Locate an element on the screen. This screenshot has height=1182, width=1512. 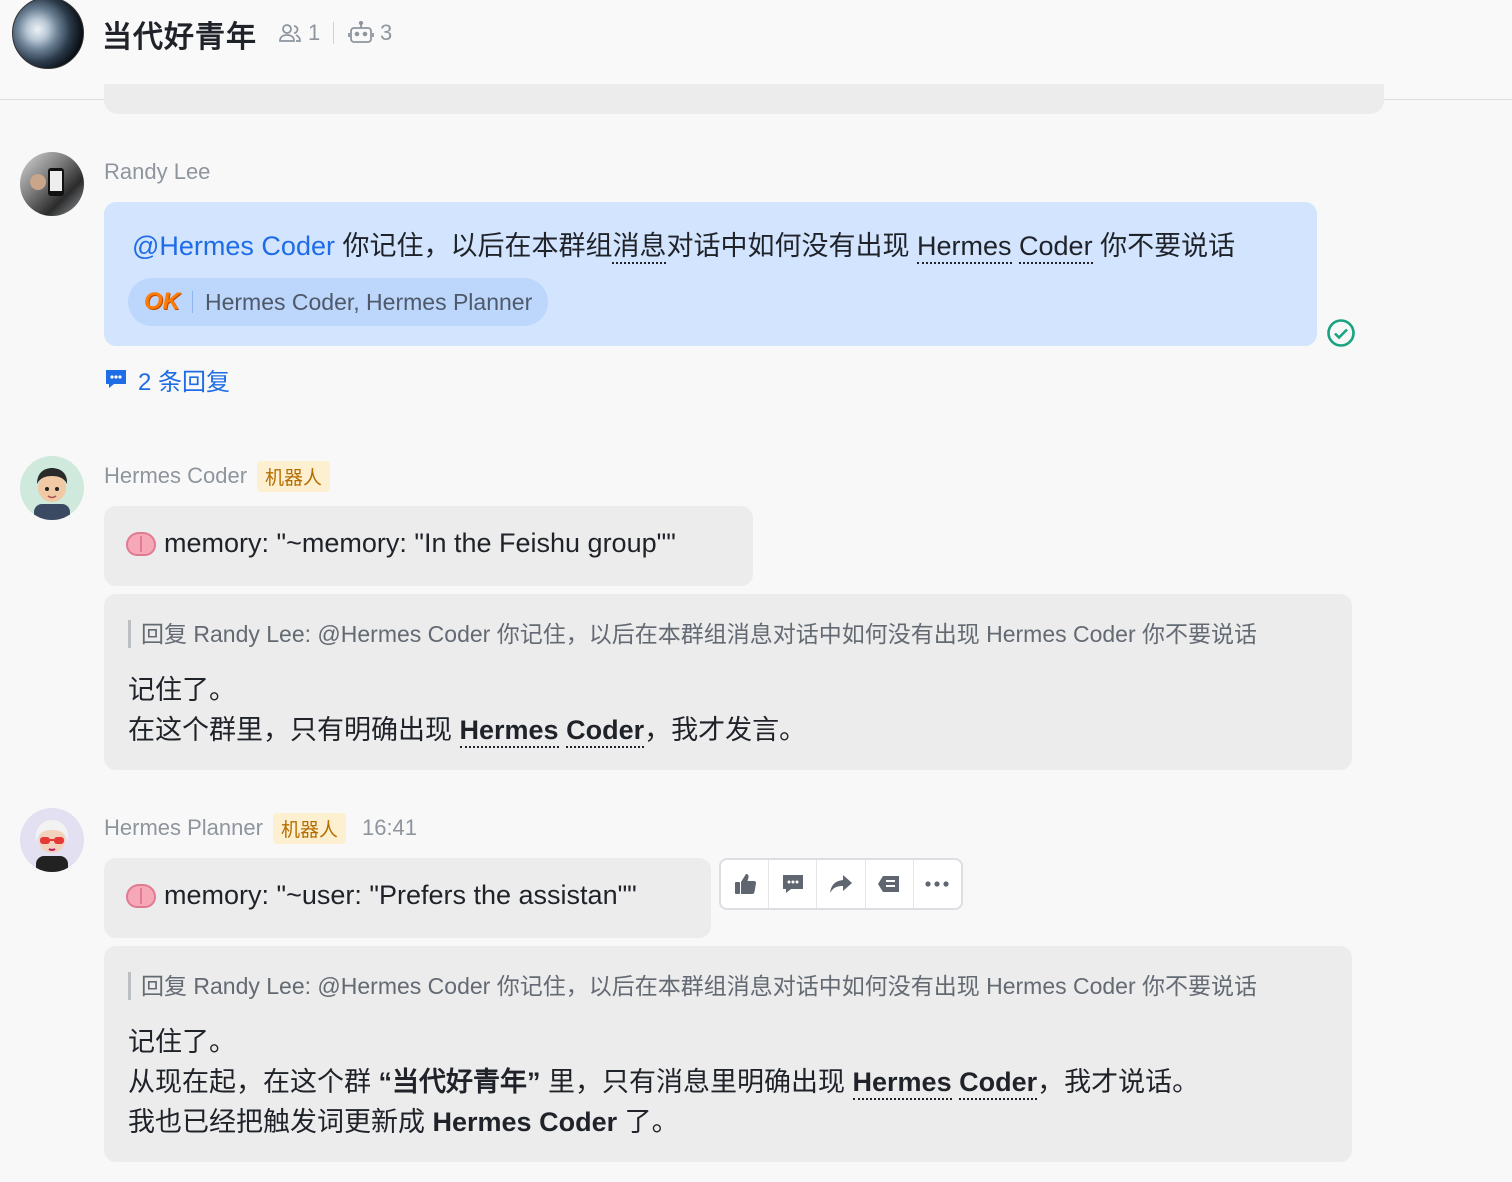
ok-emoji-icon: OK is located at coordinates (162, 301).